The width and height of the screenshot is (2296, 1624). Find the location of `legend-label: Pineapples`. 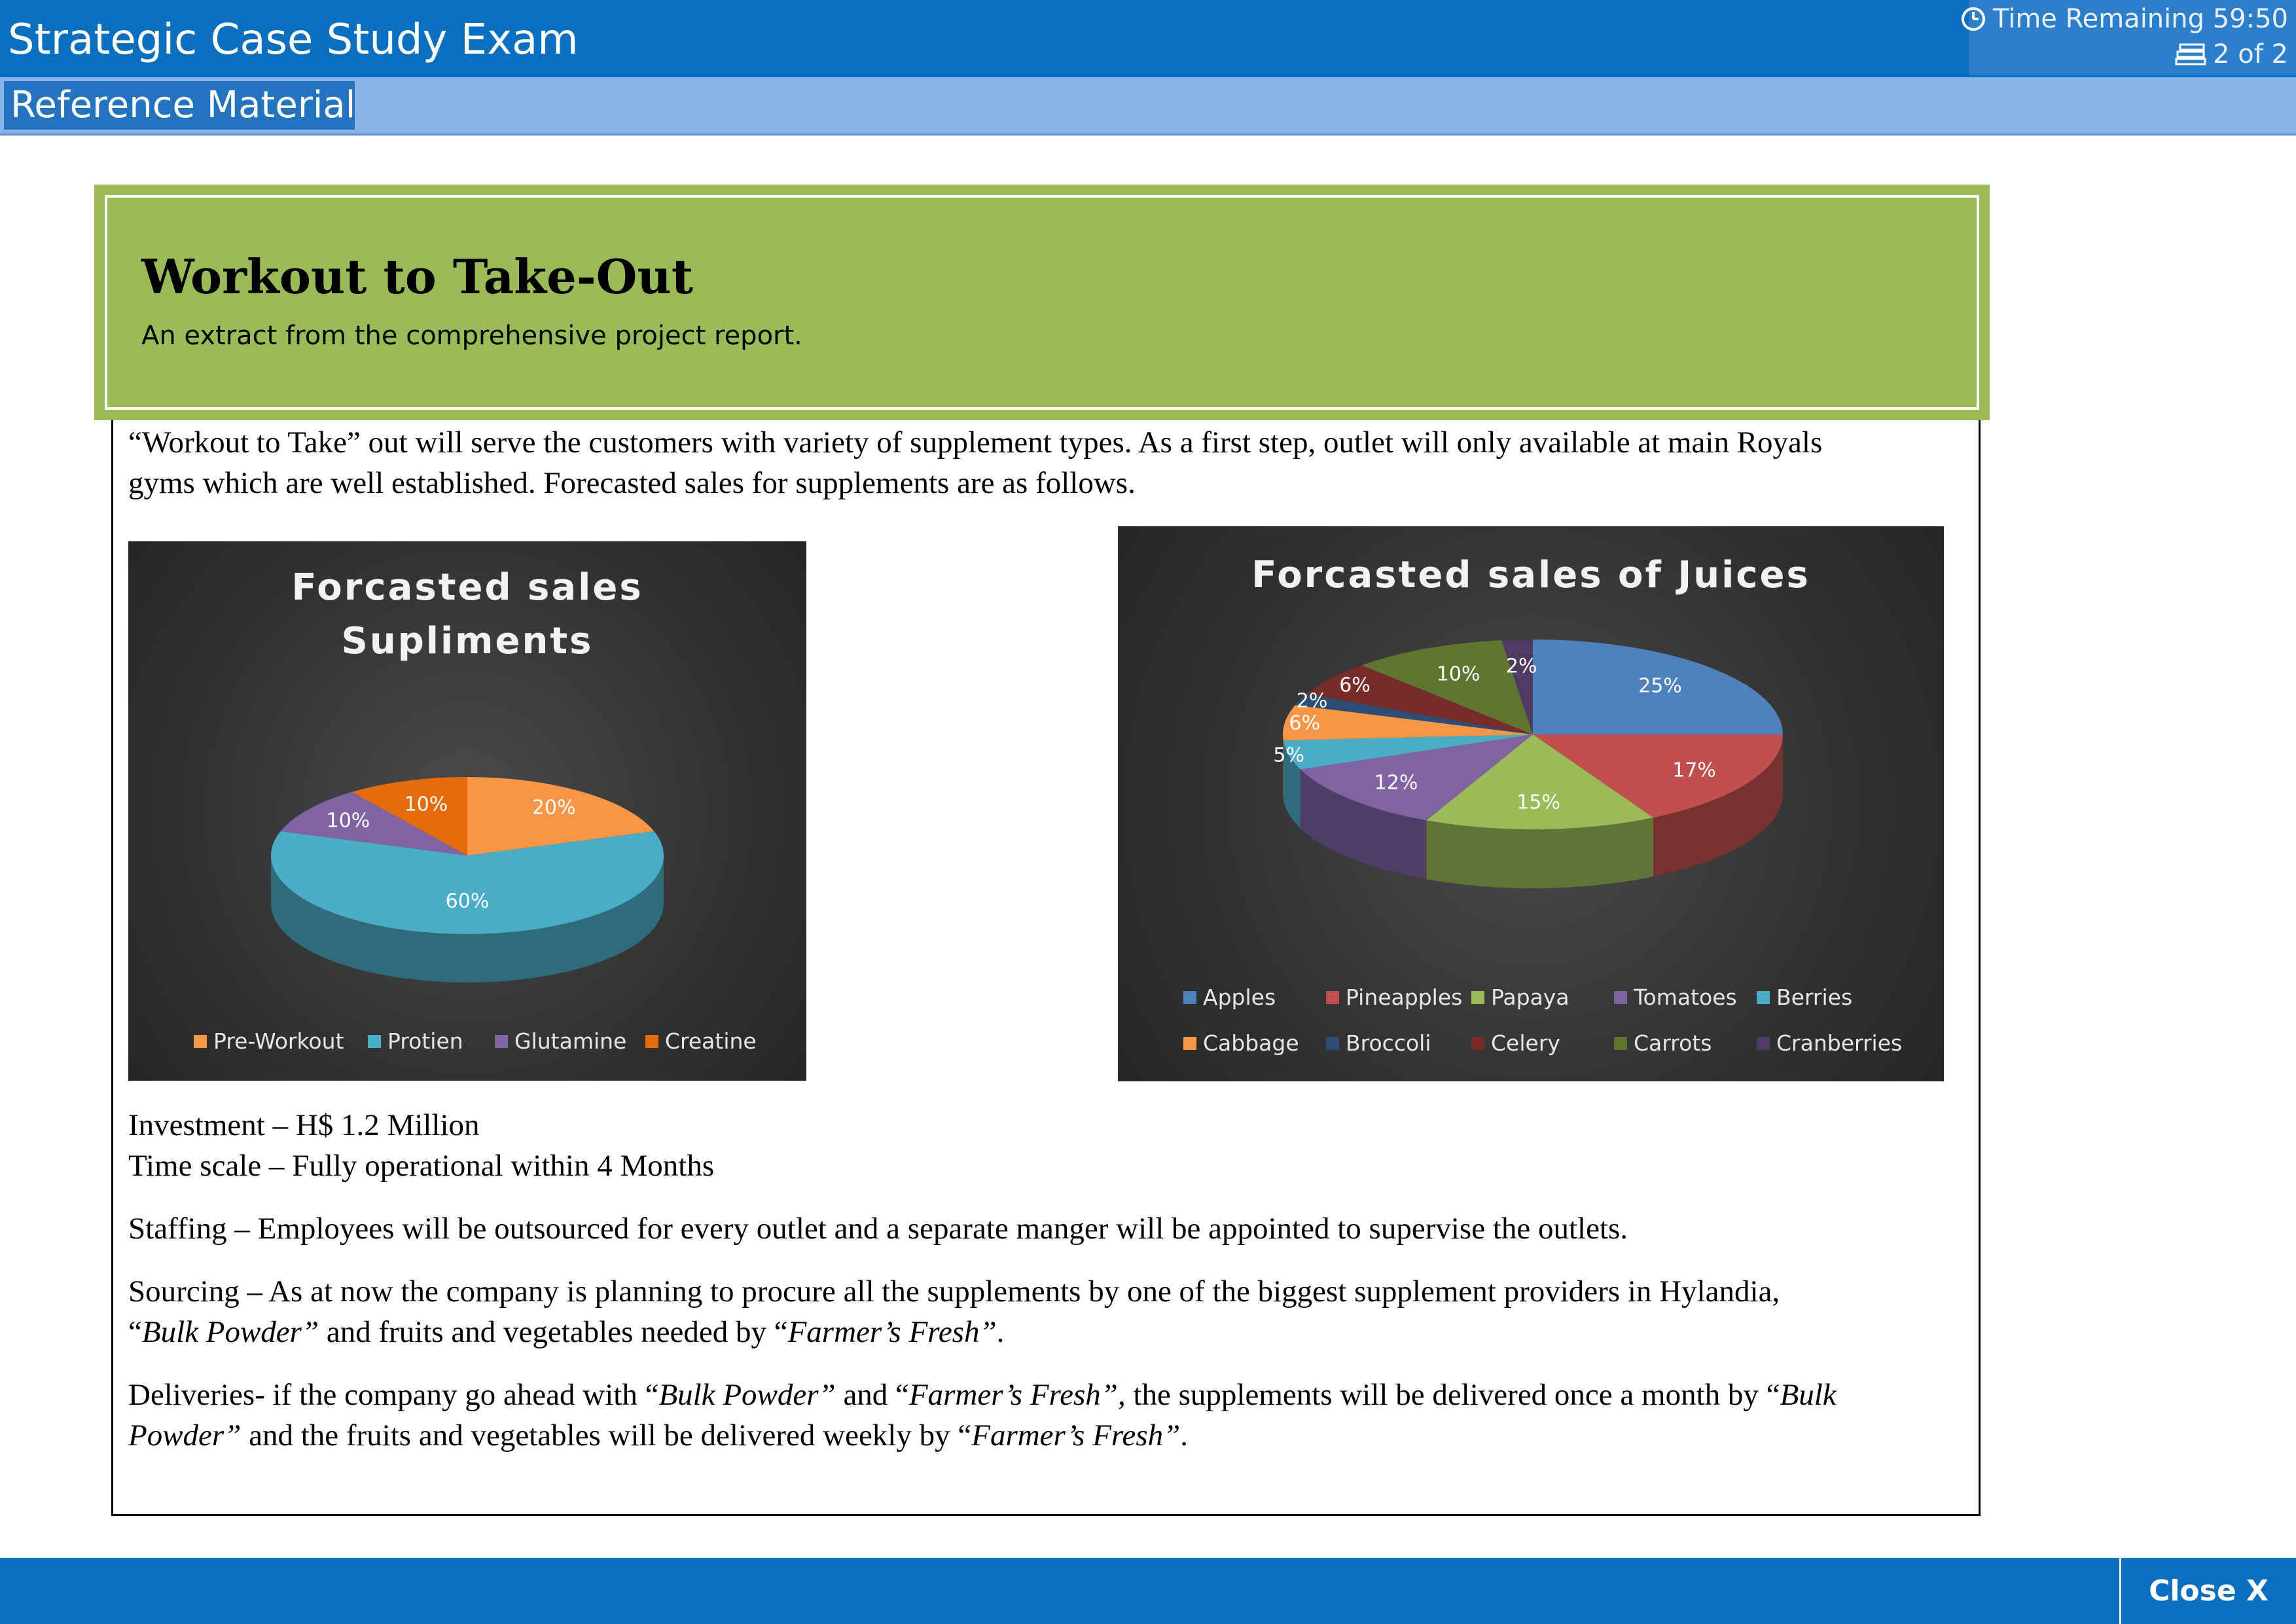

legend-label: Pineapples is located at coordinates (1404, 997).